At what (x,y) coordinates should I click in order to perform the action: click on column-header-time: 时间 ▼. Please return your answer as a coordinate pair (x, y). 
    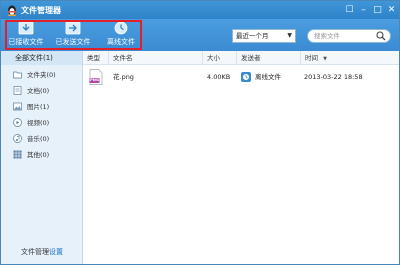
    Looking at the image, I should click on (350, 58).